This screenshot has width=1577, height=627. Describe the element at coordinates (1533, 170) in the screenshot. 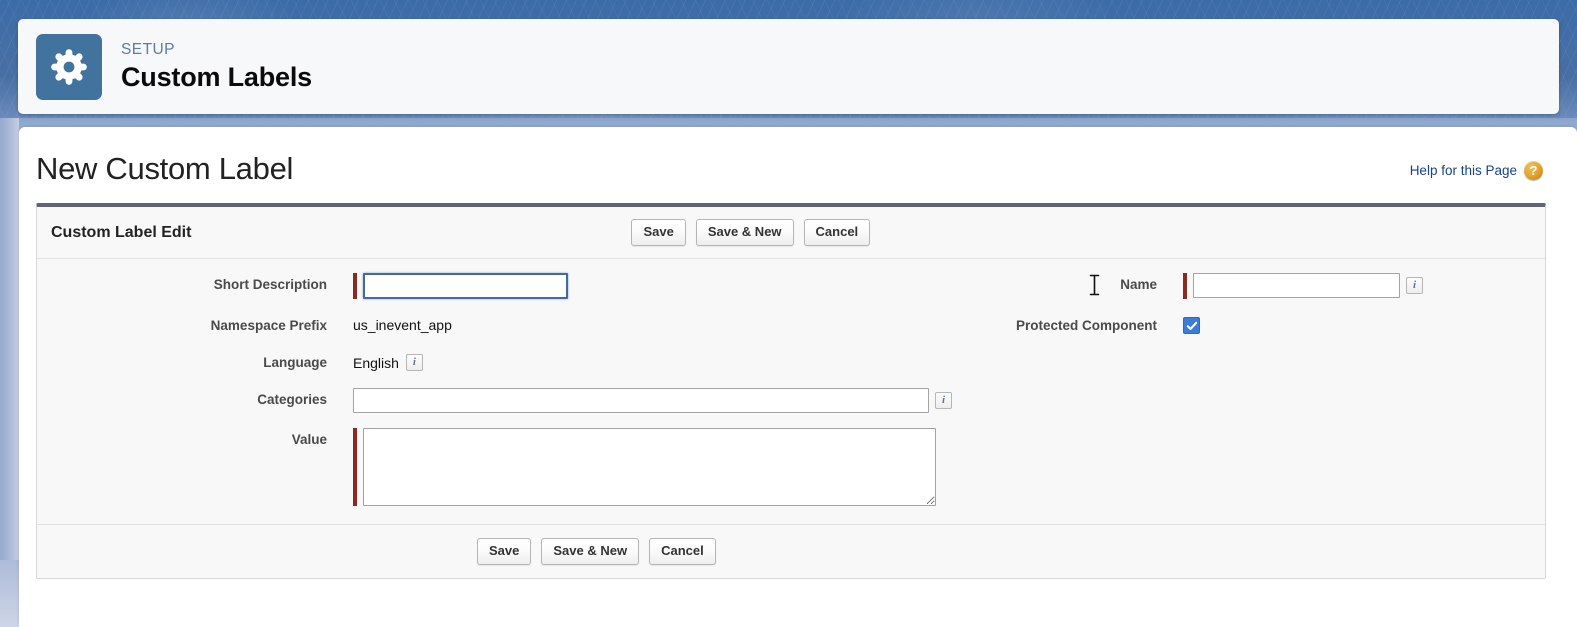

I see `question-mark-icon: ?` at that location.